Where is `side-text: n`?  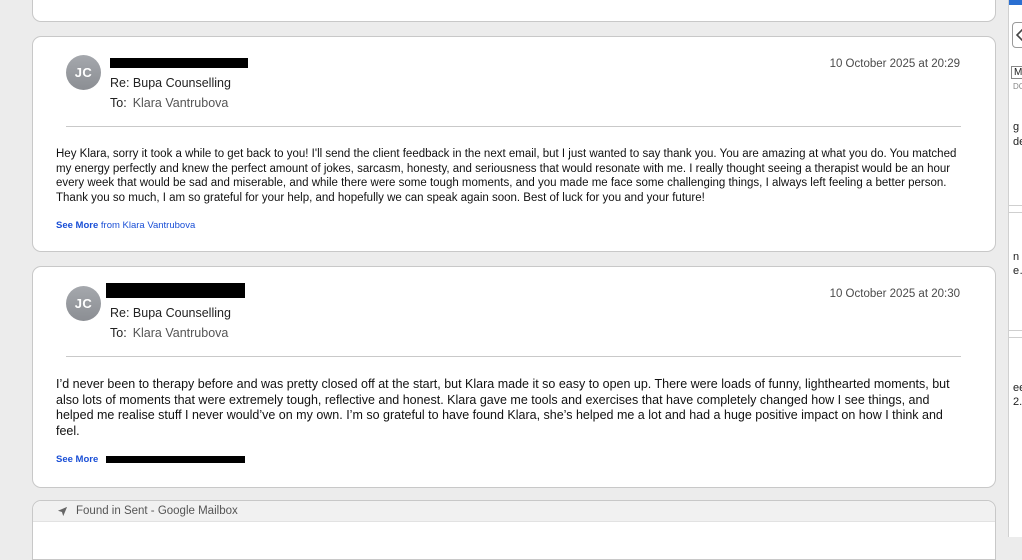
side-text: n is located at coordinates (1016, 257).